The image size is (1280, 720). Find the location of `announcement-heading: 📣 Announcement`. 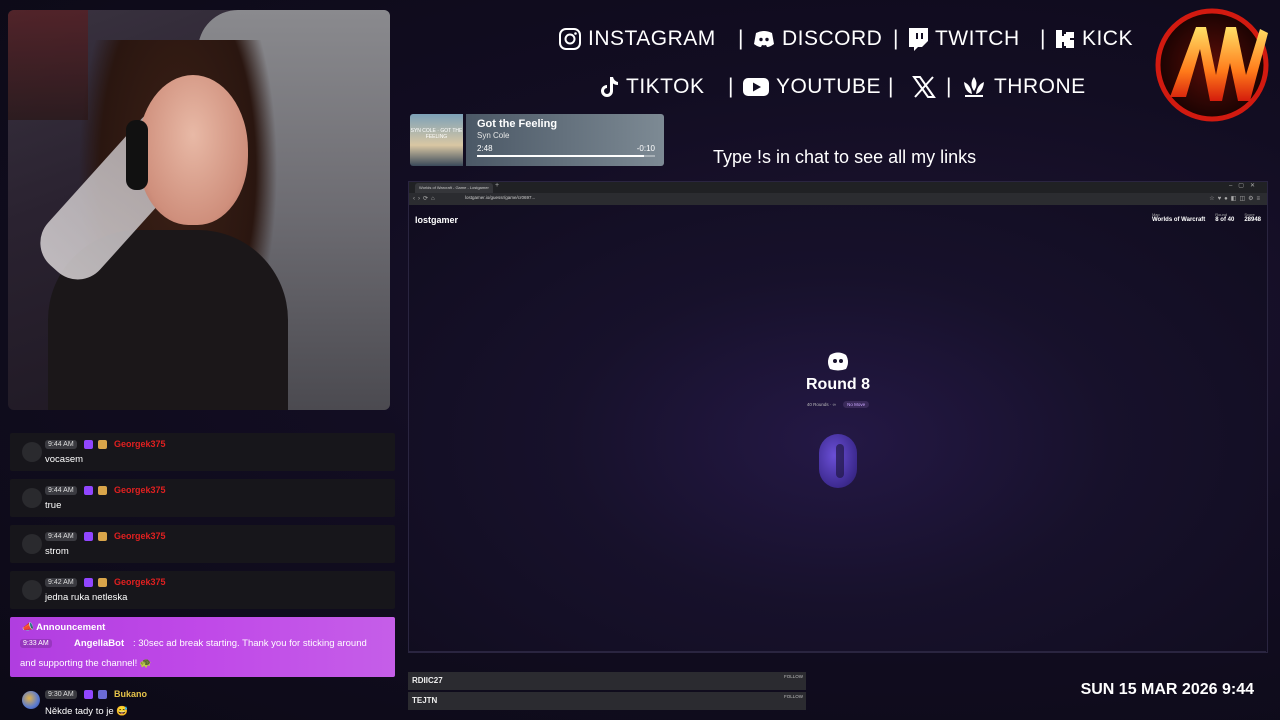

announcement-heading: 📣 Announcement is located at coordinates (63, 627).